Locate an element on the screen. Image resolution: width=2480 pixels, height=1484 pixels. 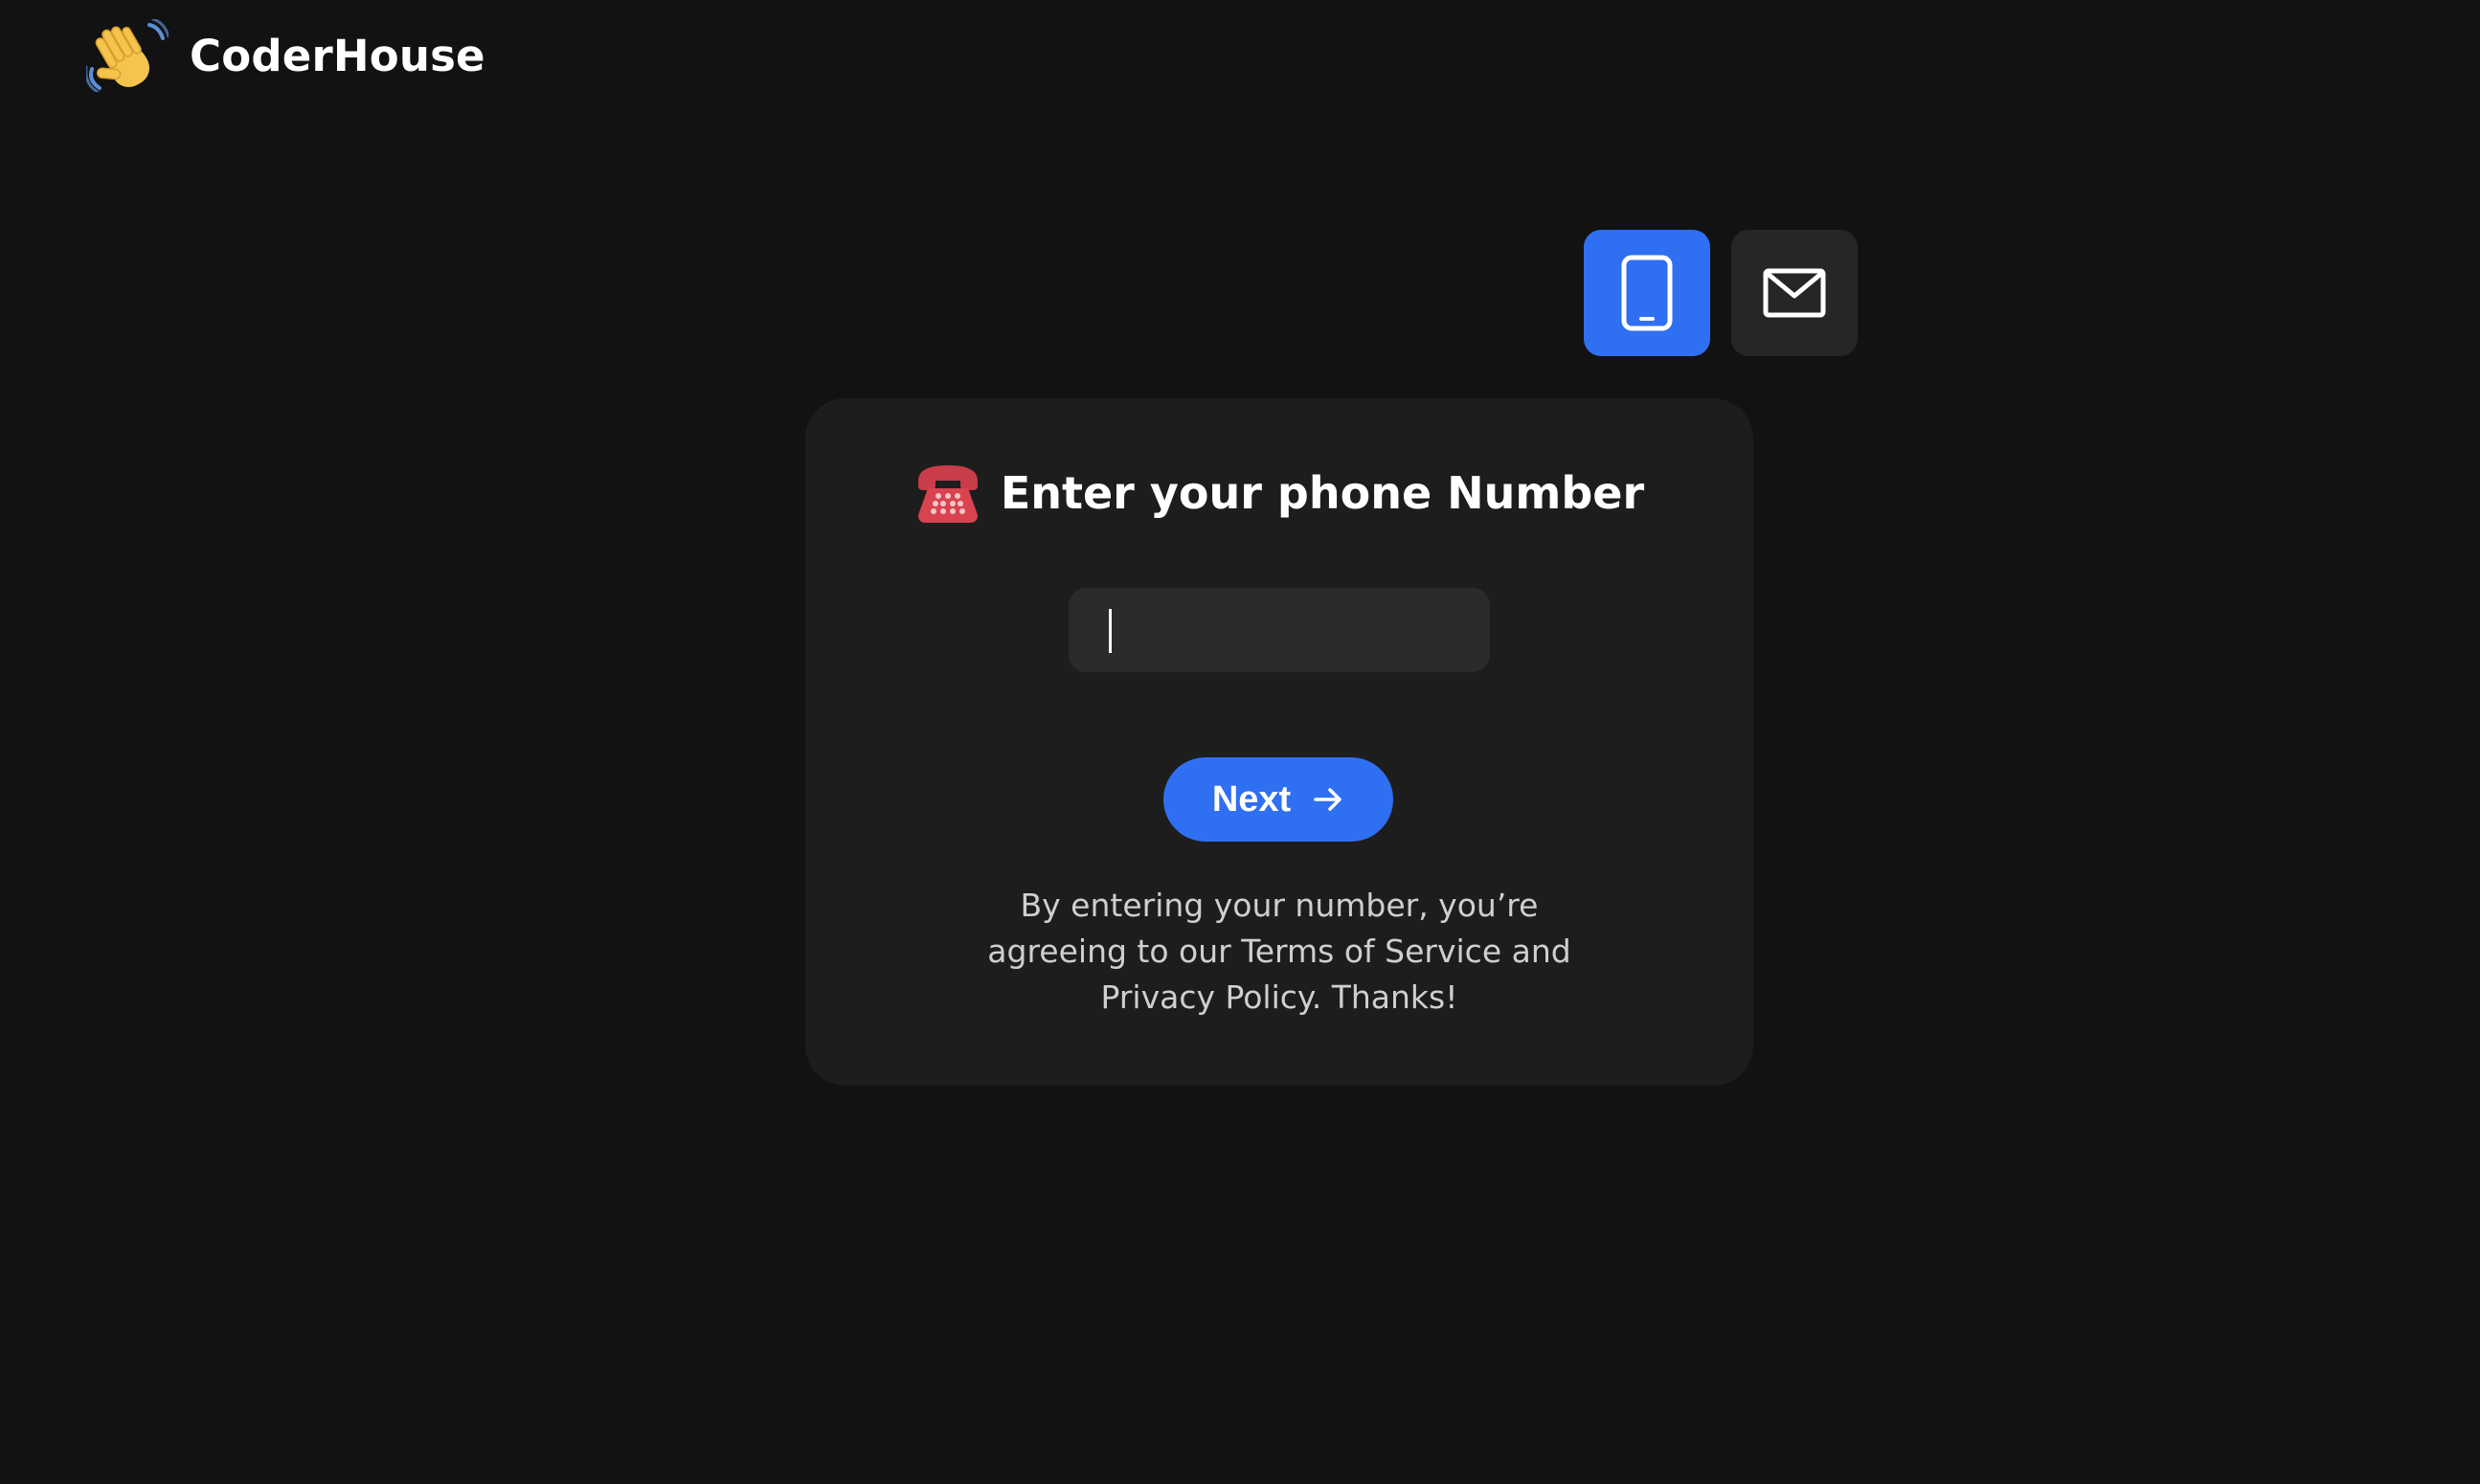
arrow-right-icon is located at coordinates (1327, 799).